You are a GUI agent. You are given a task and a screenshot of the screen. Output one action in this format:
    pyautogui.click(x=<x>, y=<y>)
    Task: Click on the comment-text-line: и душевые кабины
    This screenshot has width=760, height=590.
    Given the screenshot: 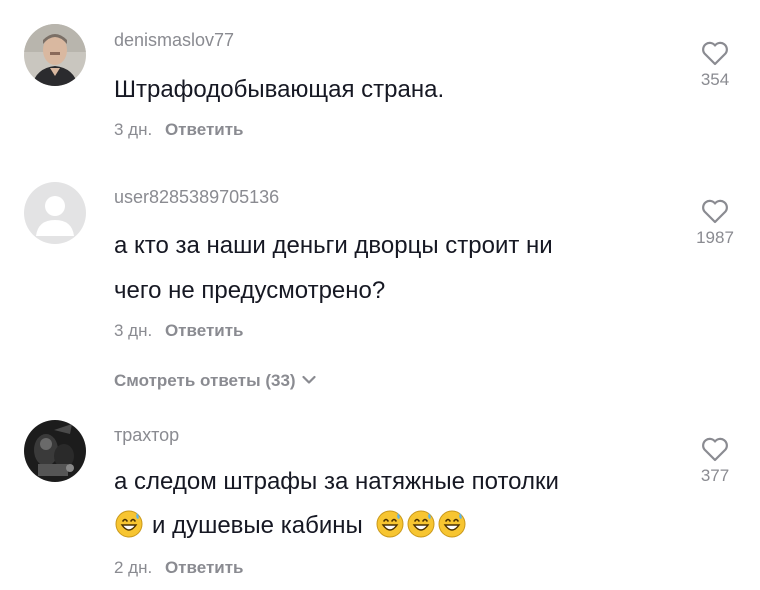 What is the action you would take?
    pyautogui.click(x=290, y=526)
    